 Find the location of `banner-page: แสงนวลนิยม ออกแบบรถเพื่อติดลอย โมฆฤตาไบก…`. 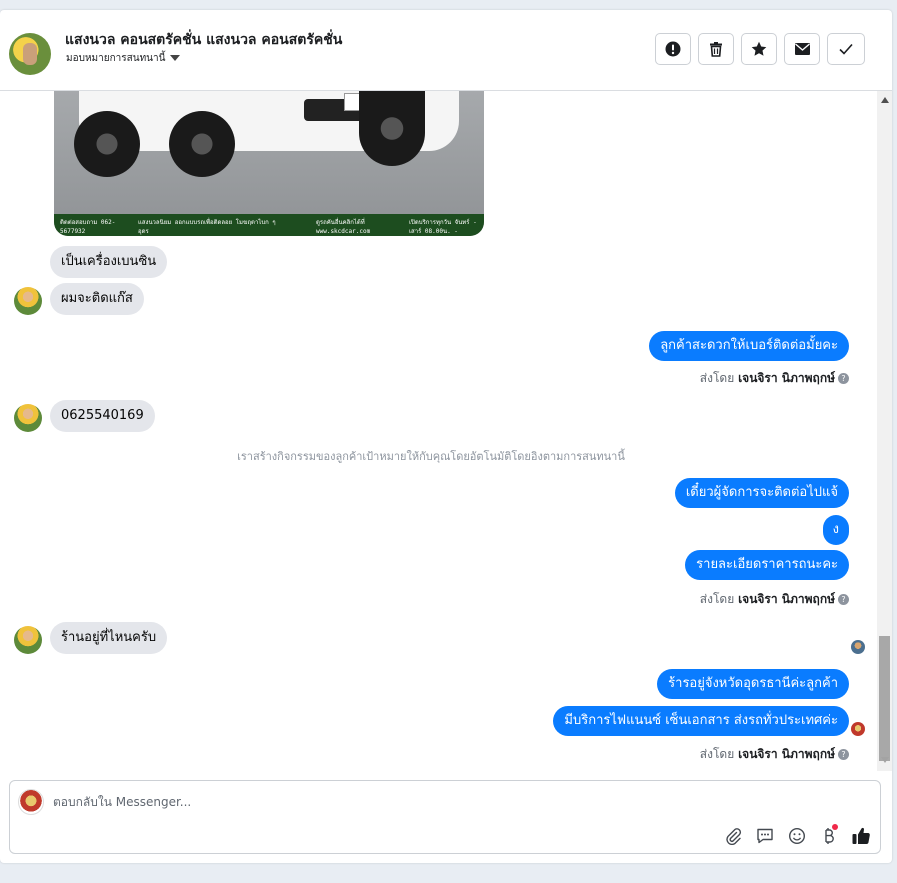

banner-page: แสงนวลนิยม ออกแบบรถเพื่อติดลอย โมฆฤตาไบก… is located at coordinates (207, 227).